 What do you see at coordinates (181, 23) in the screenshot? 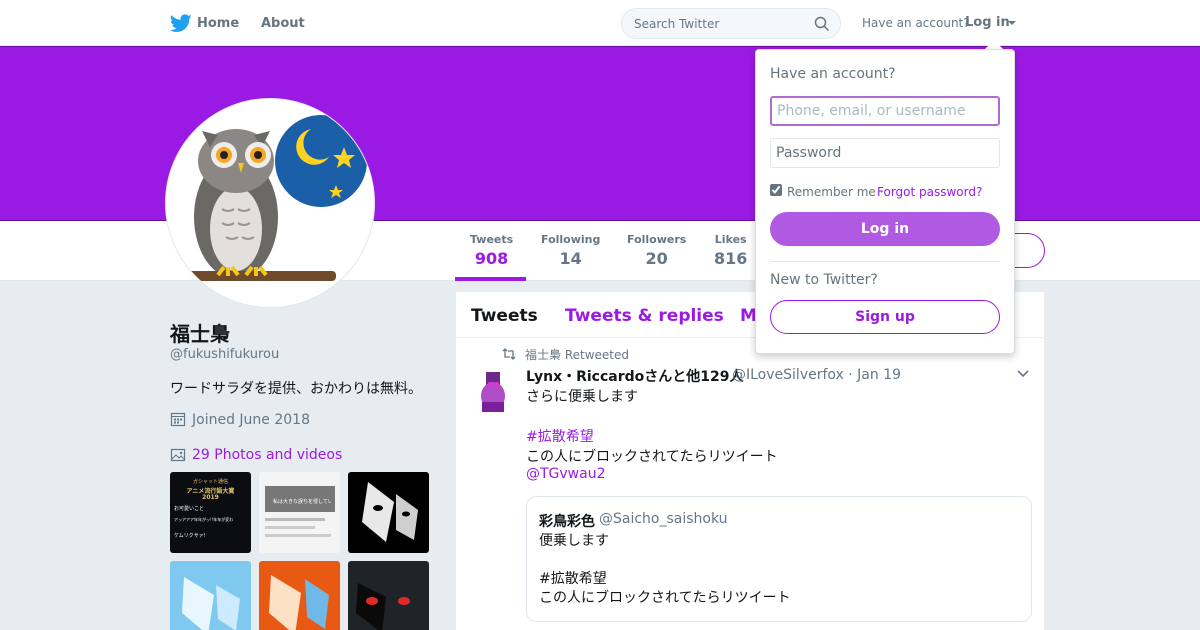
I see `twitter-bird-icon` at bounding box center [181, 23].